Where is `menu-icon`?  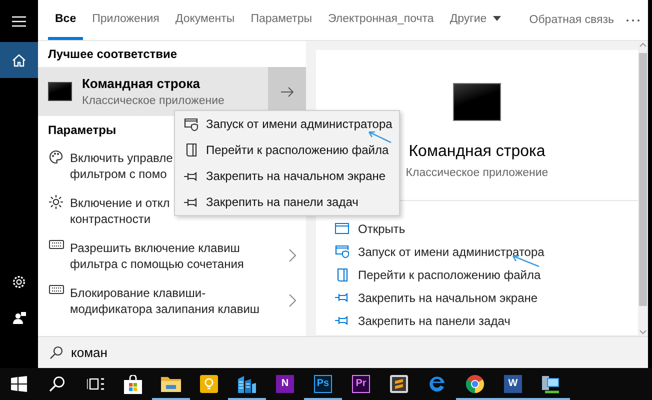
menu-icon is located at coordinates (19, 21).